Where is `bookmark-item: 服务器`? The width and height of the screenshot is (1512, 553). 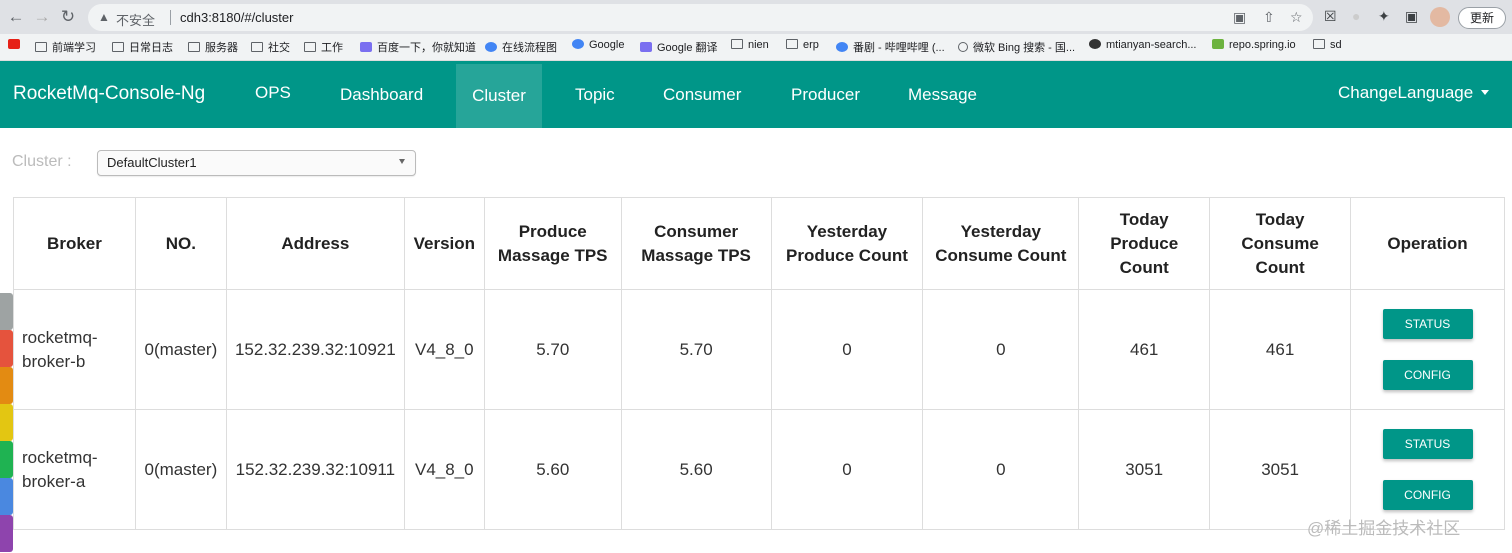
bookmark-item: 服务器 is located at coordinates (213, 47).